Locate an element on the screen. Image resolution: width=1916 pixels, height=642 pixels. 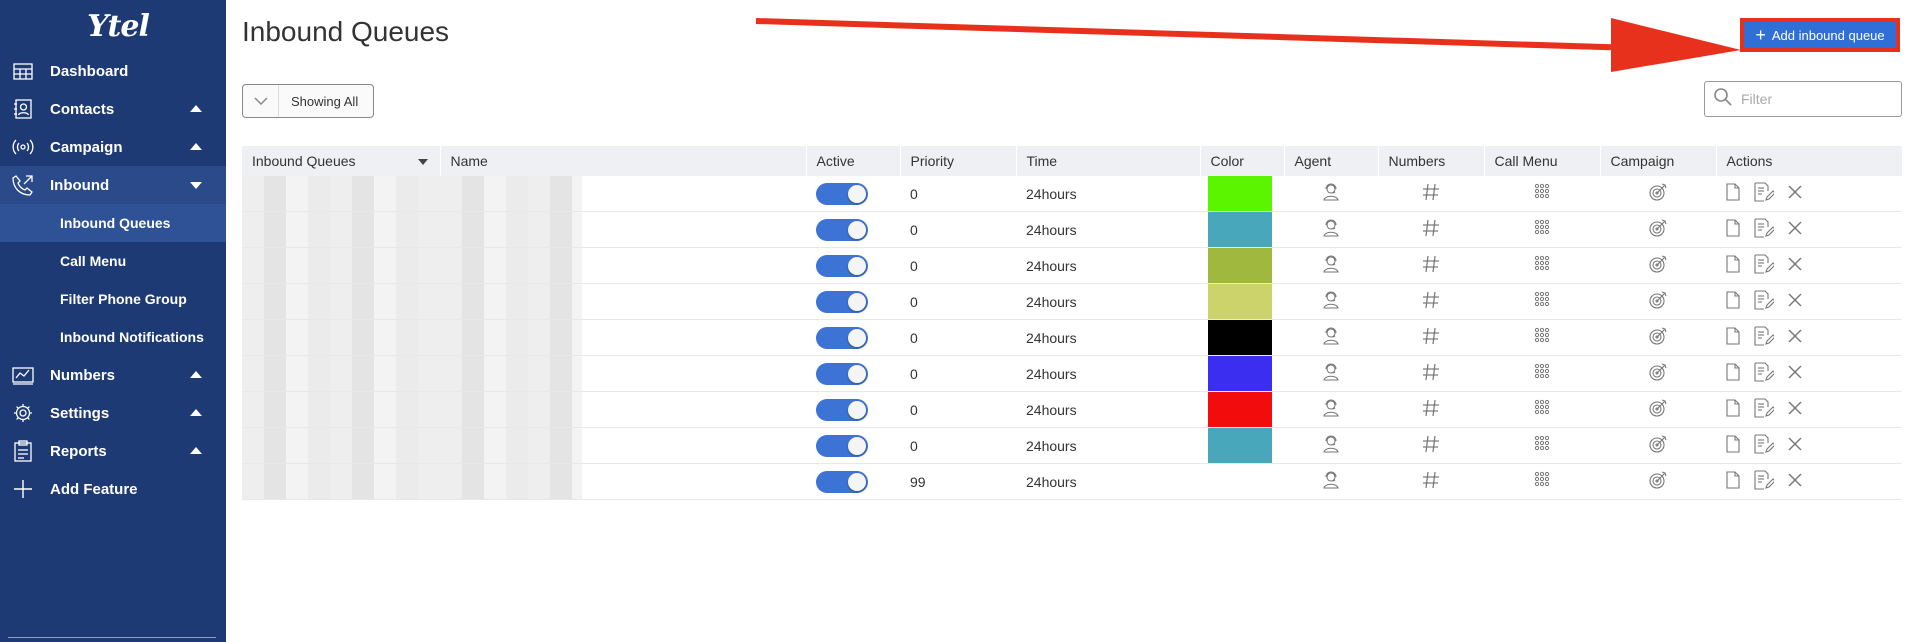
logo: Ytel is located at coordinates (113, 26).